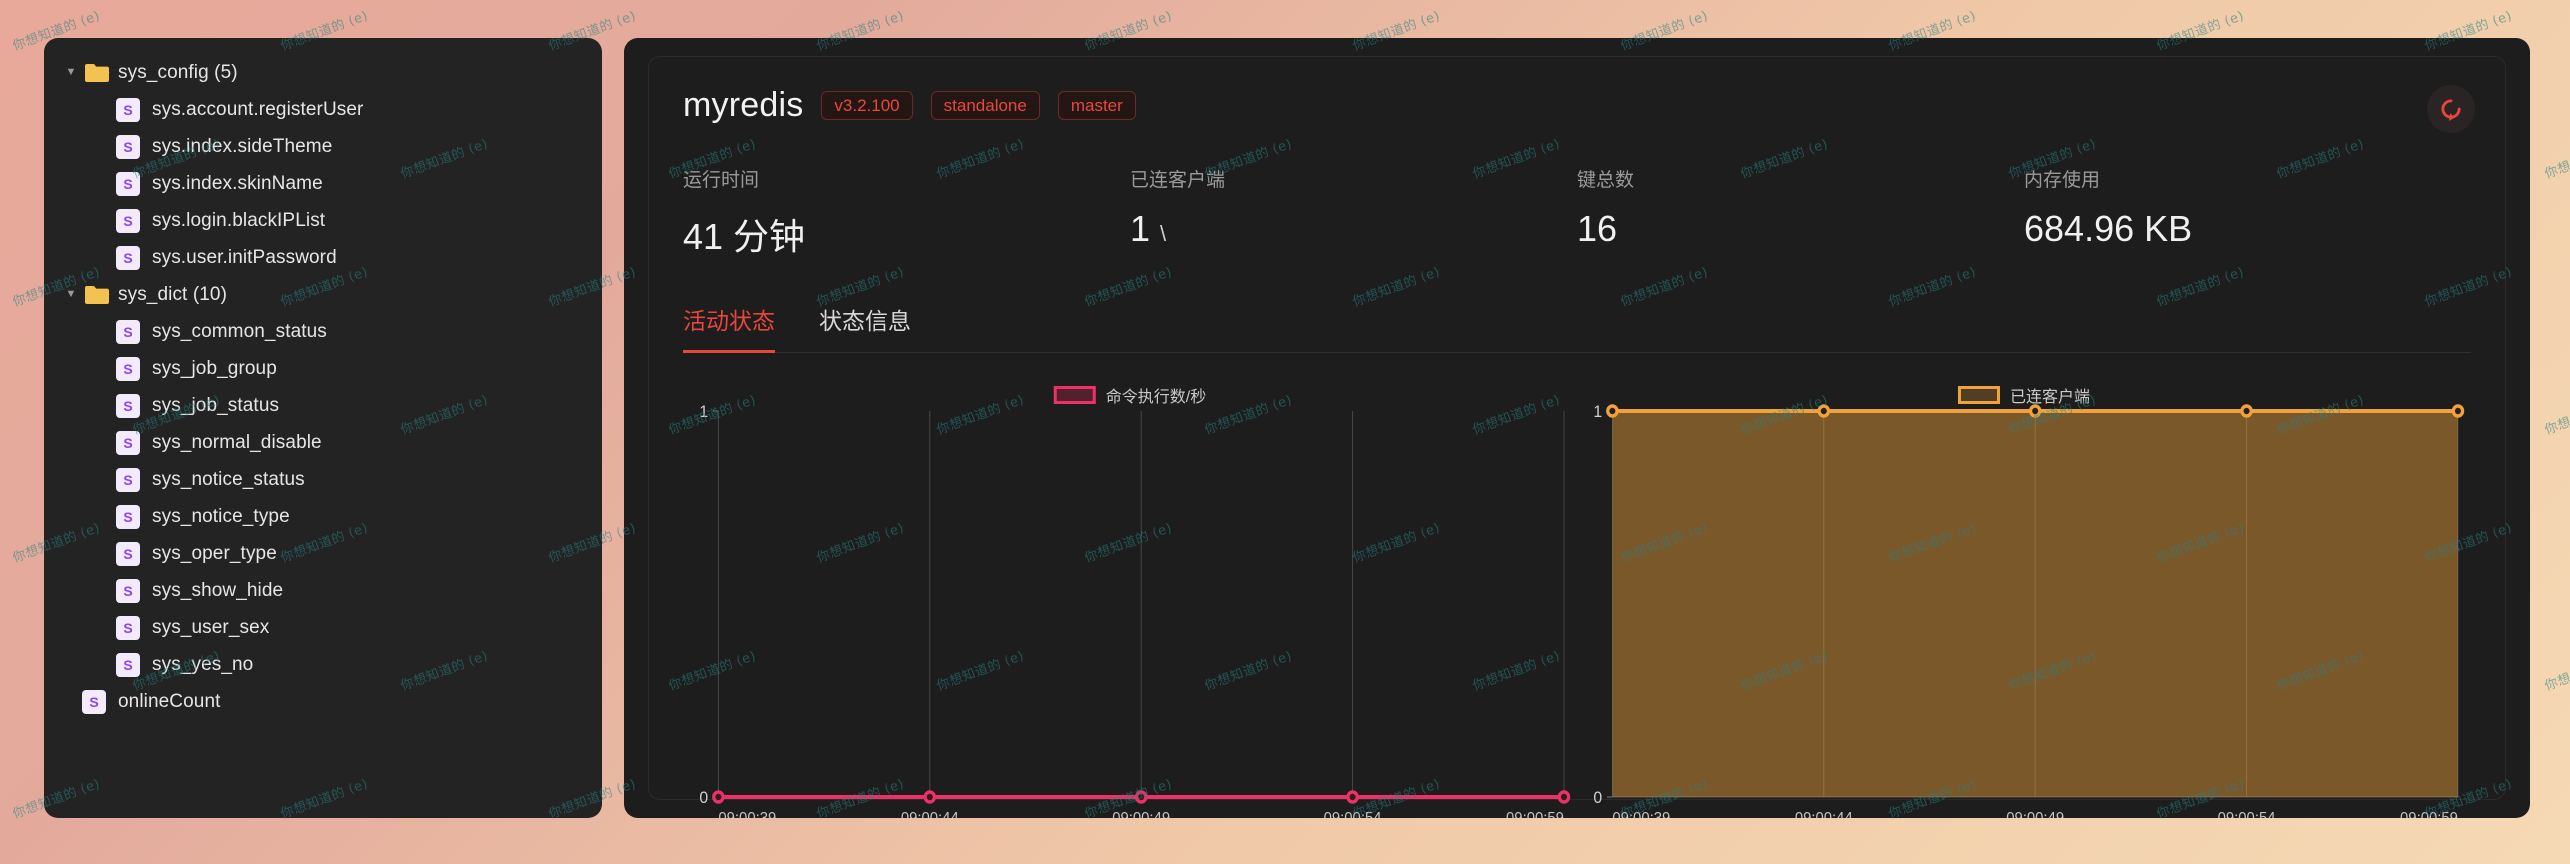 The image size is (2570, 864). I want to click on tree-item-label: onlineCount, so click(169, 701).